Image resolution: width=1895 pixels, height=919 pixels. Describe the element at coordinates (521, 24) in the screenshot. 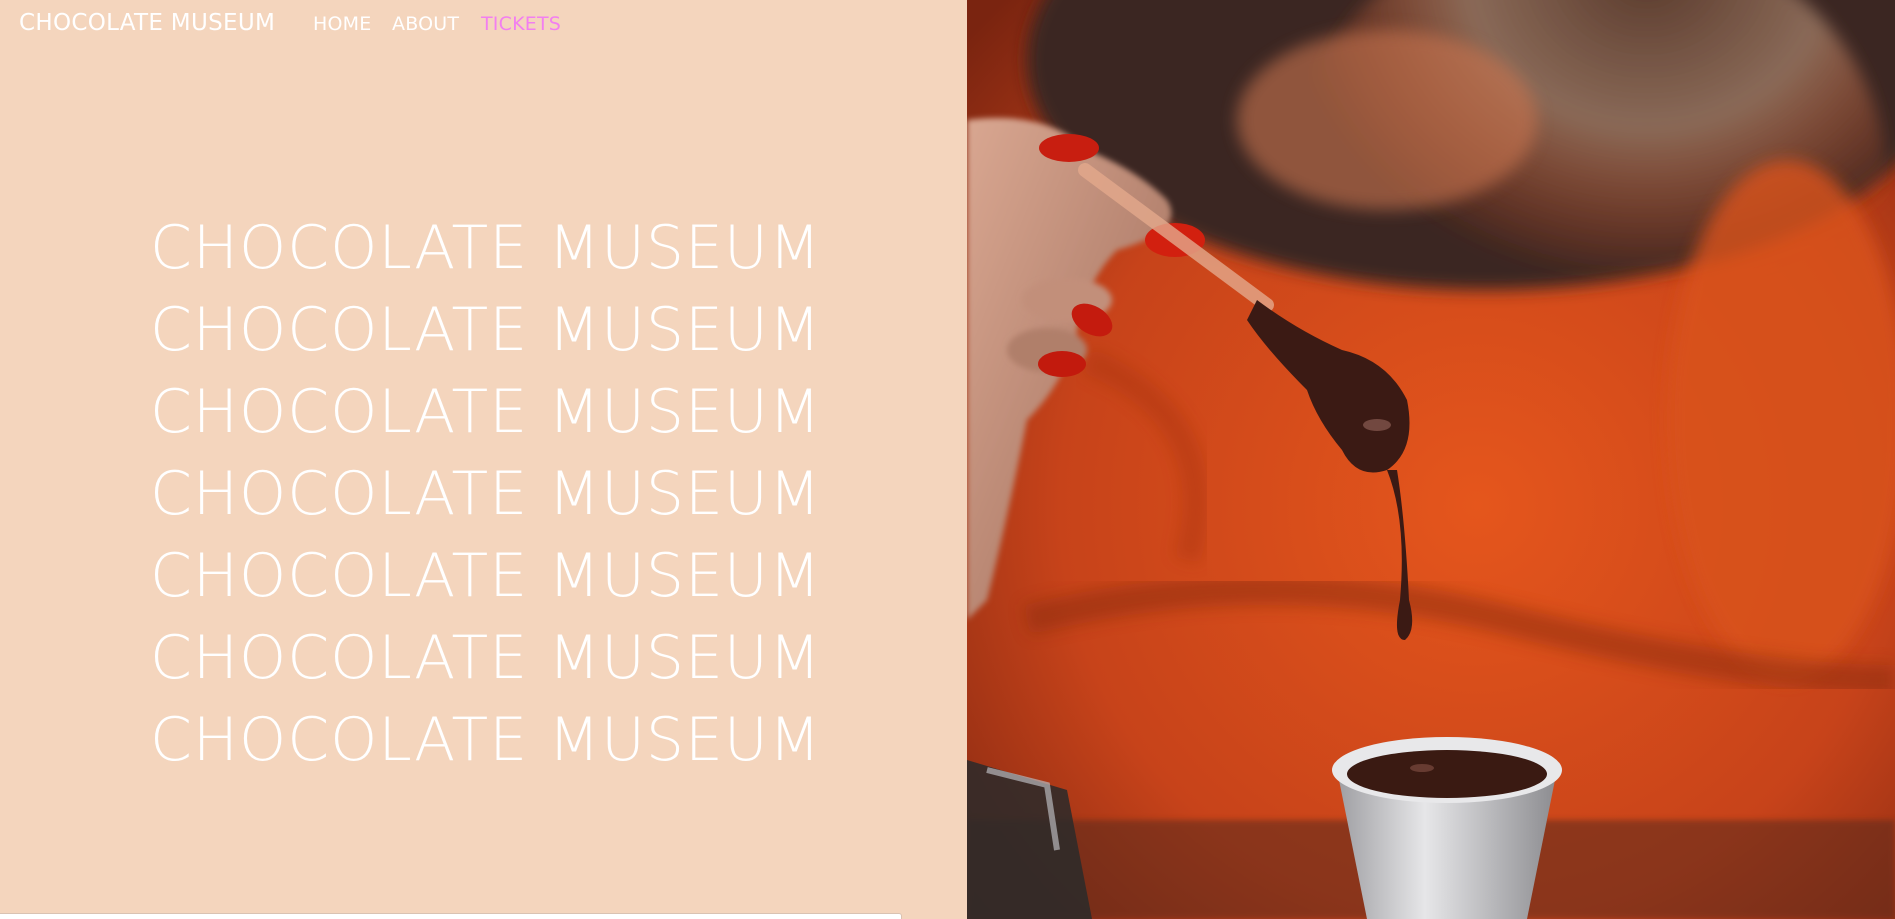

I see `nav-link-tickets: TICKETS` at that location.